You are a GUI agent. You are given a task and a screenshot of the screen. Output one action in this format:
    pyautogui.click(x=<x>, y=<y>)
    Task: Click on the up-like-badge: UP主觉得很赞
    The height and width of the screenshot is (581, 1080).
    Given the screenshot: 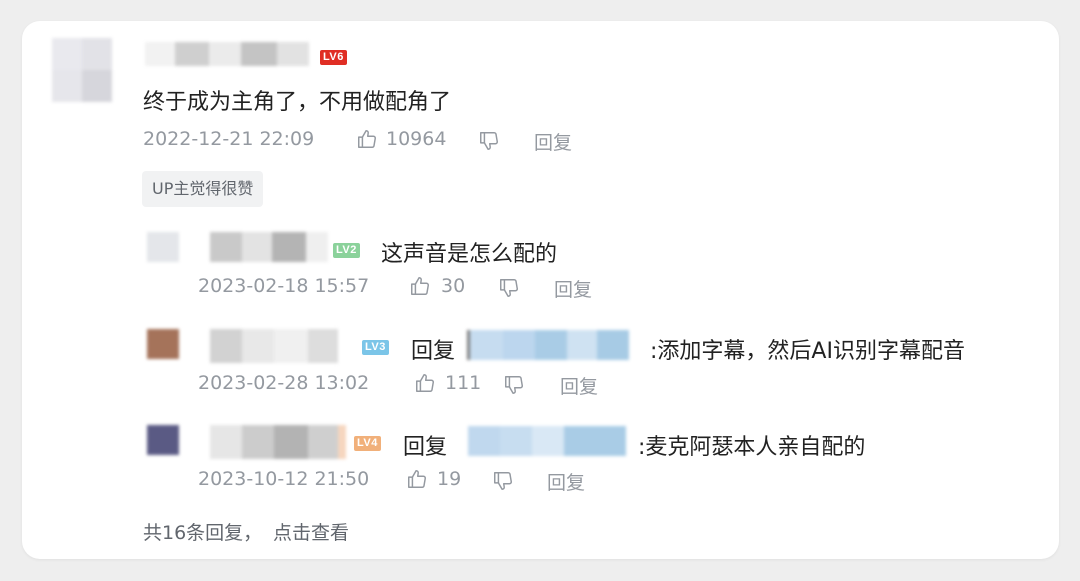 What is the action you would take?
    pyautogui.click(x=203, y=189)
    